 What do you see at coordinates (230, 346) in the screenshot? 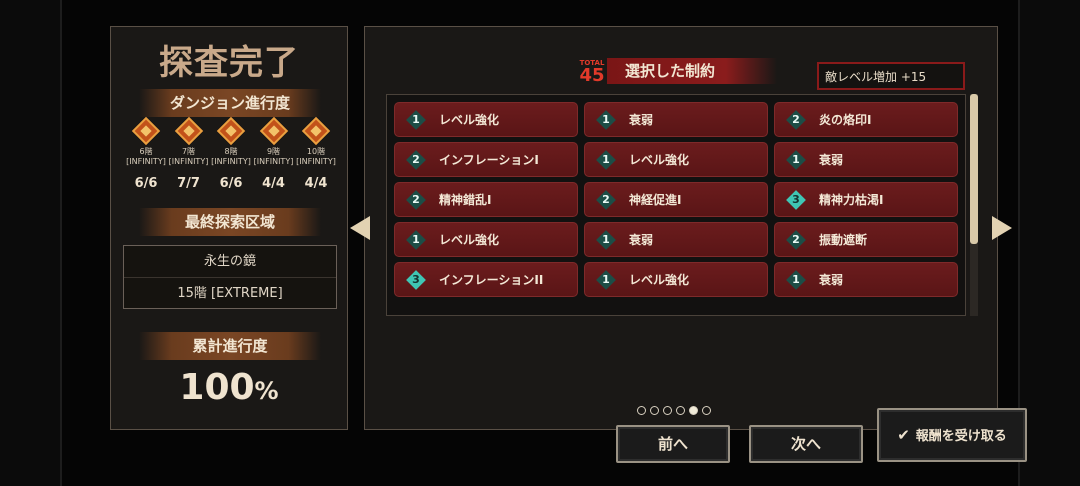
I see `cumulative-progress-heading: 累計進行度` at bounding box center [230, 346].